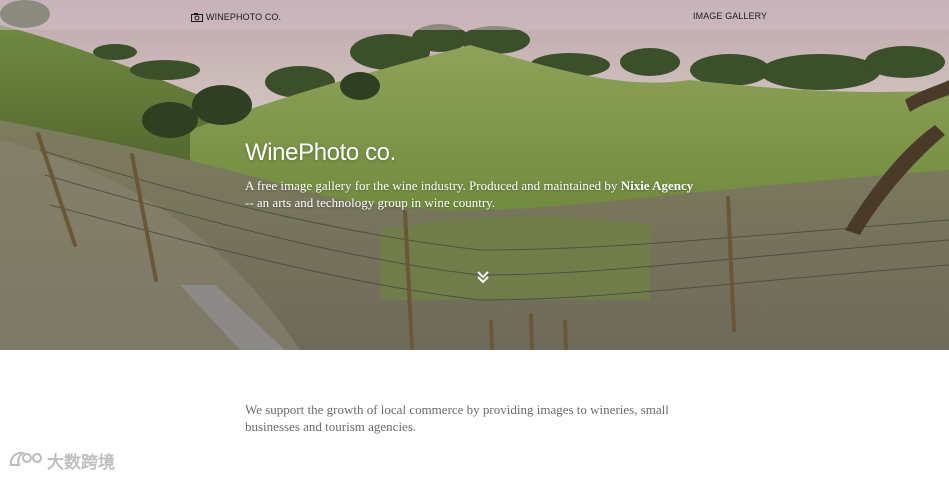  I want to click on watermark-logo-icon, so click(25, 458).